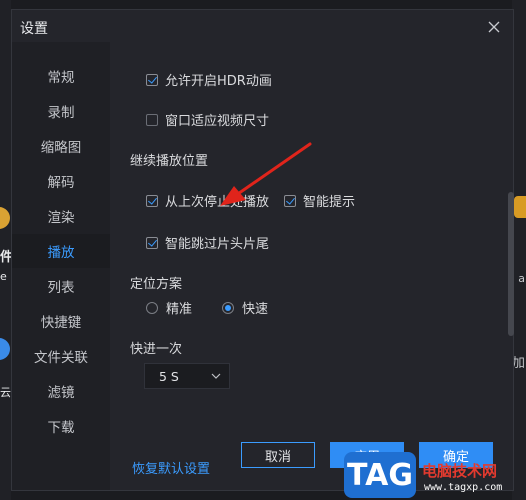 The width and height of the screenshot is (526, 500). I want to click on forward-section-title: 快进一次, so click(156, 349).